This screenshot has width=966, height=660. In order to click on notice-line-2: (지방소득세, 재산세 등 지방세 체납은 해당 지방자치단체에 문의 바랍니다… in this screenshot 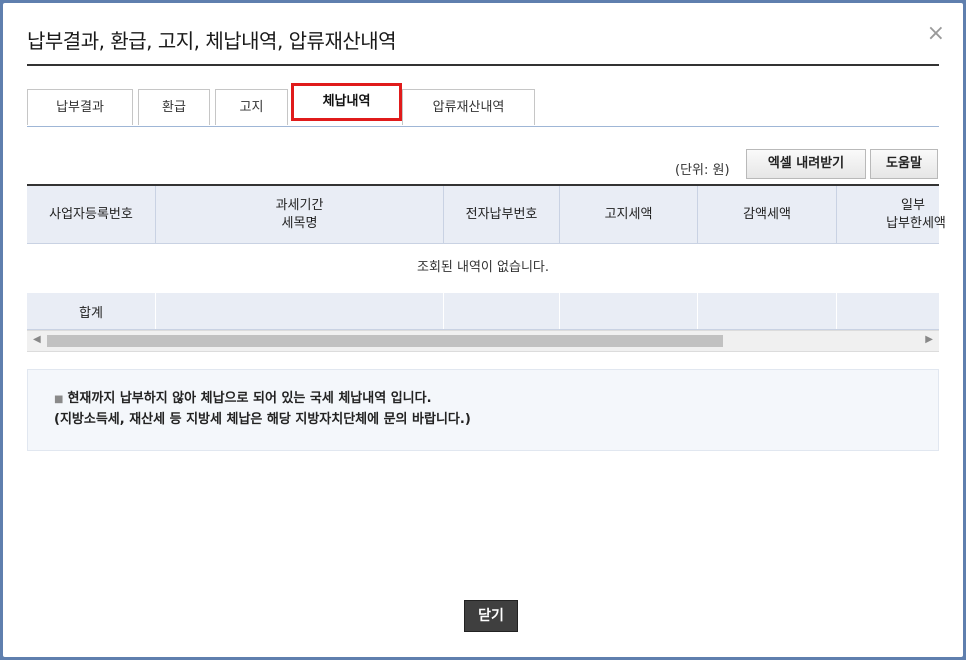, I will do `click(262, 419)`.